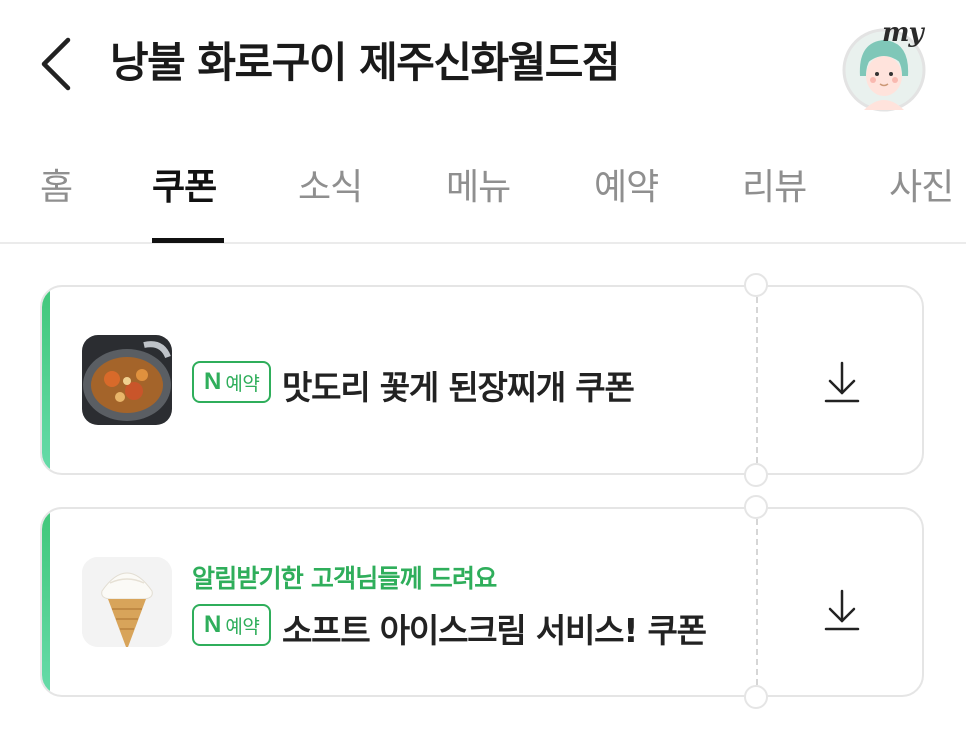 This screenshot has height=743, width=966. I want to click on coupon-promo-text: 알림받기한 고객님들께 드려요, so click(344, 578).